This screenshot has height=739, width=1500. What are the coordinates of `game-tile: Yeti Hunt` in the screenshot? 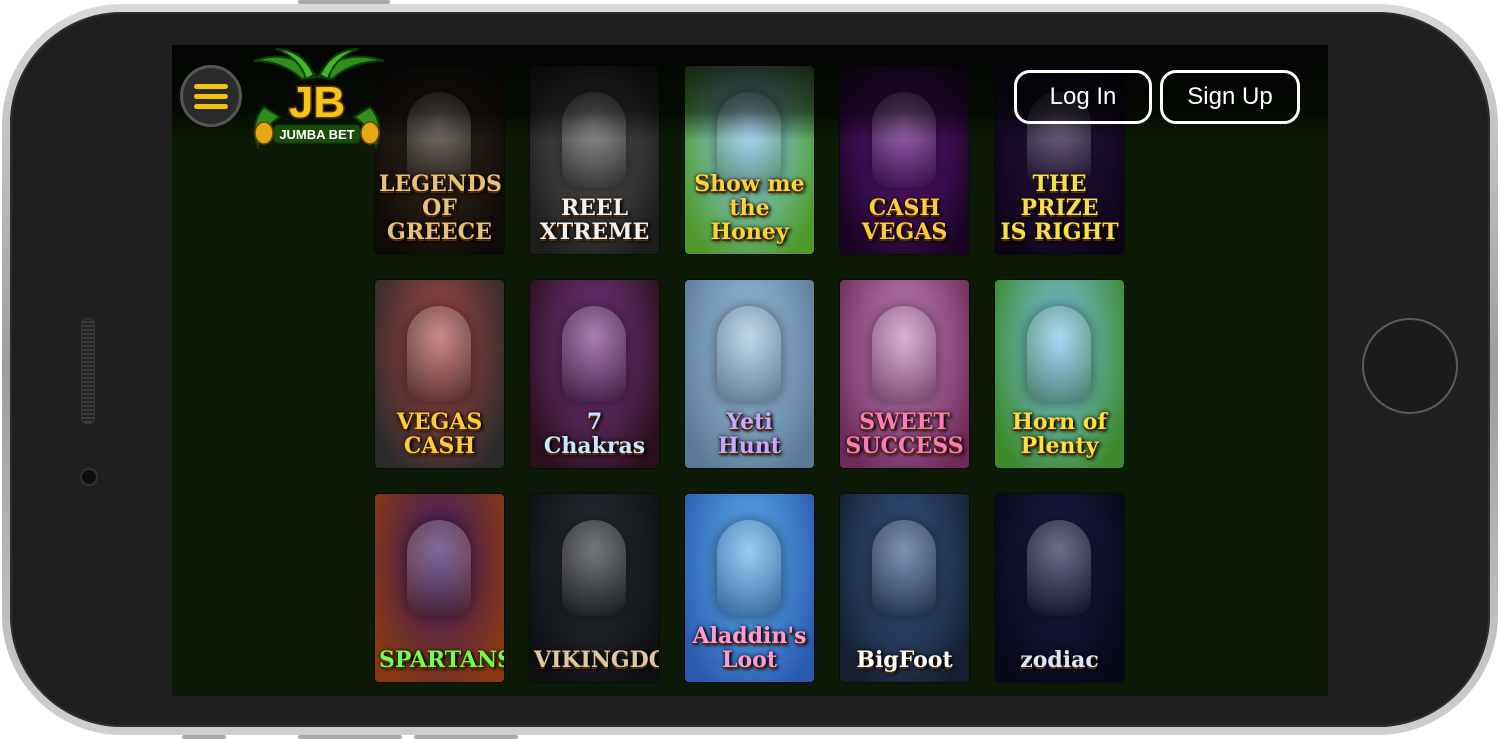 It's located at (749, 374).